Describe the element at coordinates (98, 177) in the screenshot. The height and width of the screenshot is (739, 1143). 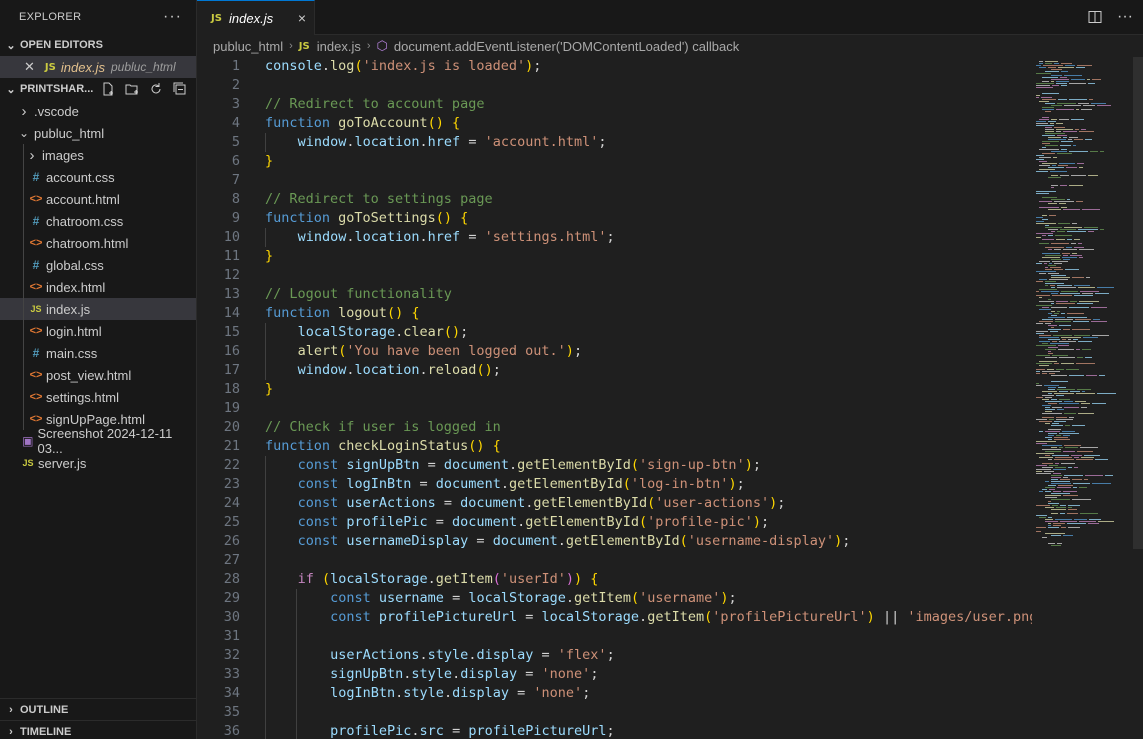
I see `tree-item: # account.css` at that location.